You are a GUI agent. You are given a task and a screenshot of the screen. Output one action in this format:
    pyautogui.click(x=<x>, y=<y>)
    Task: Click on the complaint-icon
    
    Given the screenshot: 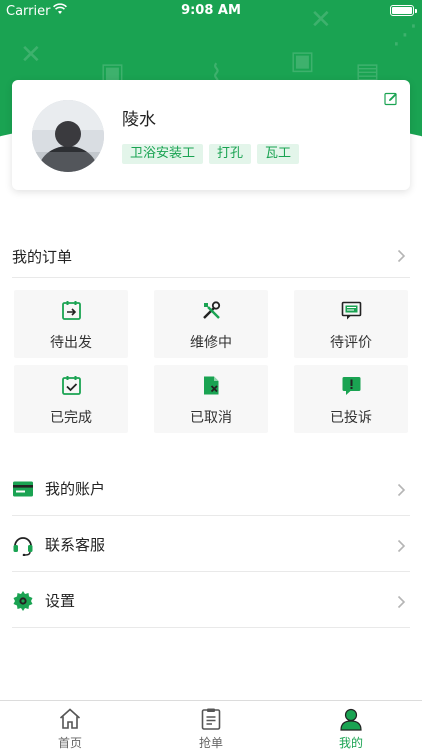 What is the action you would take?
    pyautogui.click(x=351, y=385)
    